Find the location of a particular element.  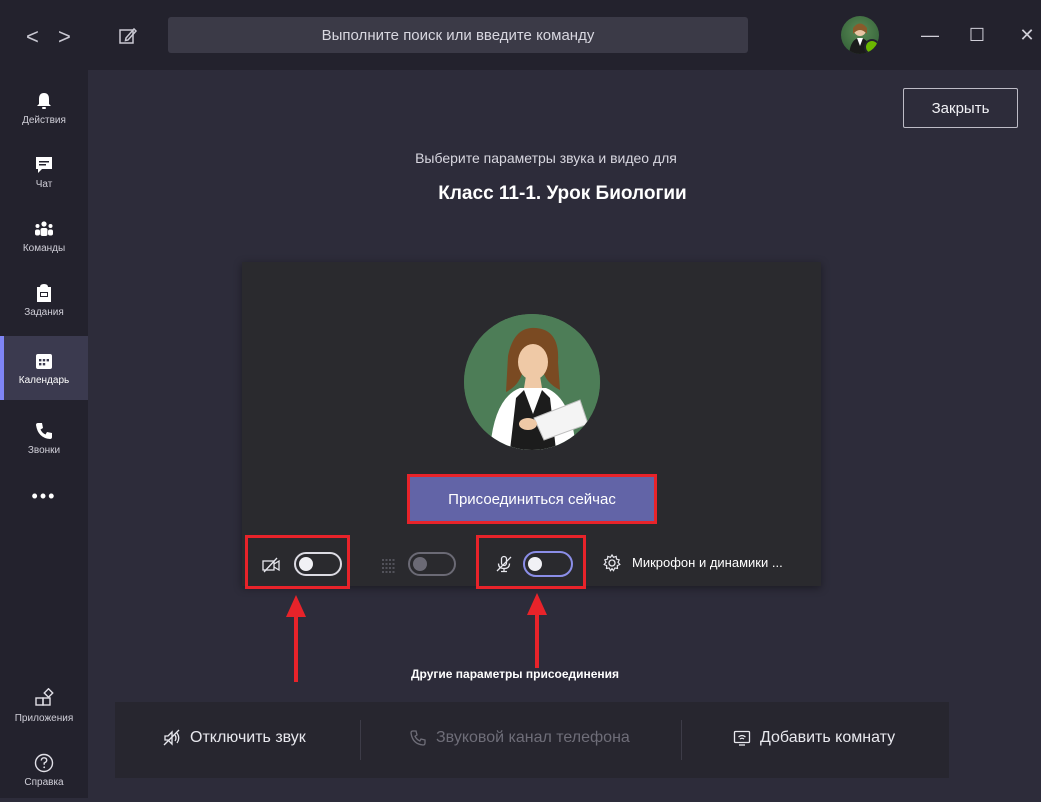

rail-item-calls: Звонки is located at coordinates (44, 438).